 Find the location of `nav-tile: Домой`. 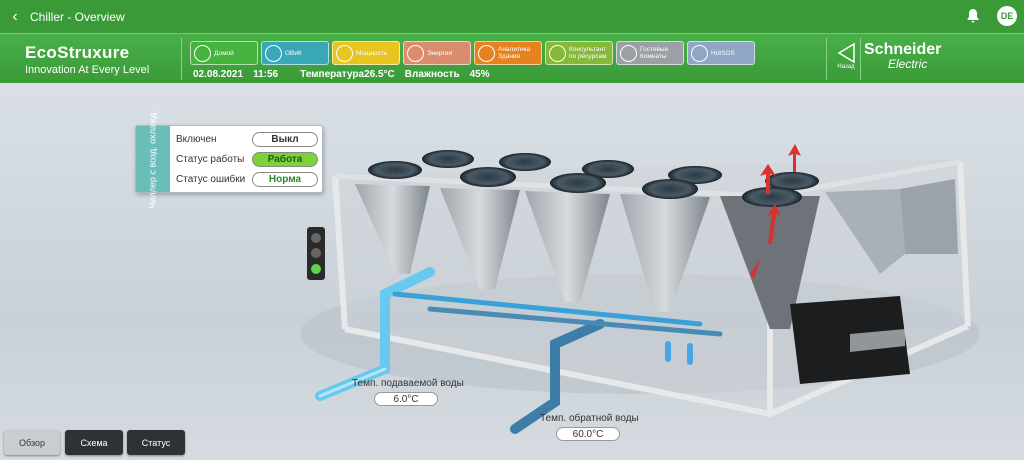

nav-tile: Домой is located at coordinates (224, 53).